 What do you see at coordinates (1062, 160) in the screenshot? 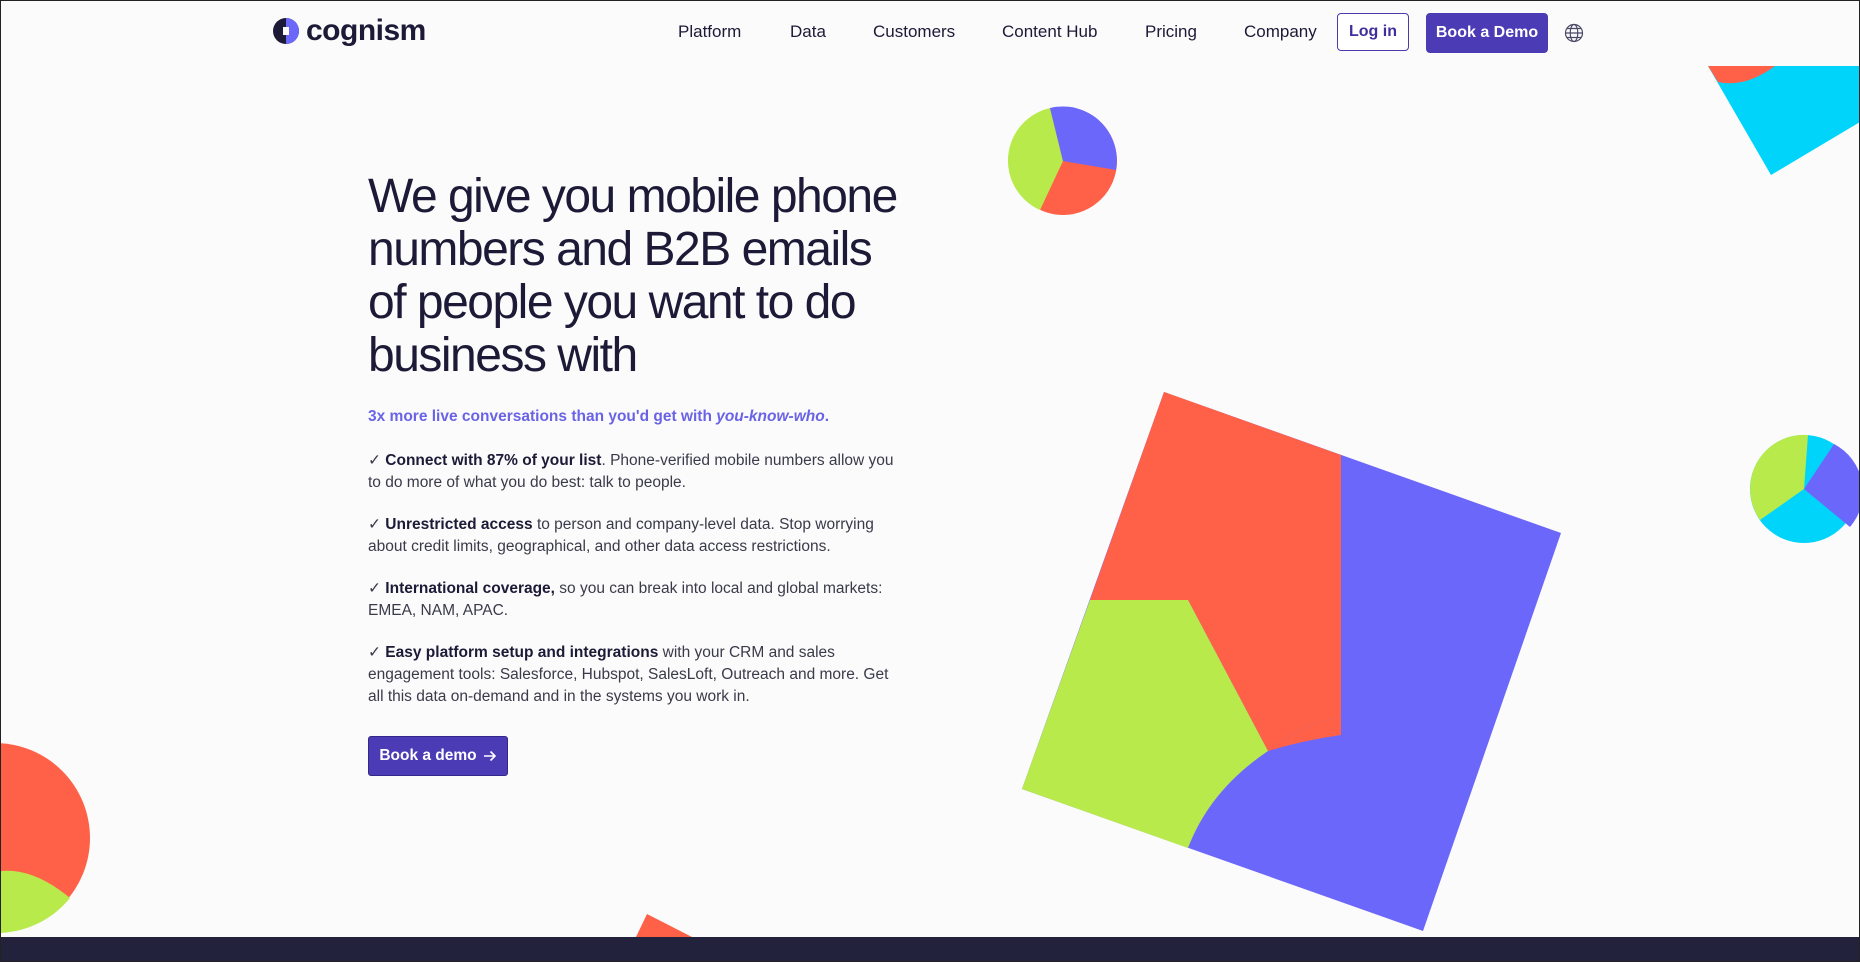
I see `small-pie-top` at bounding box center [1062, 160].